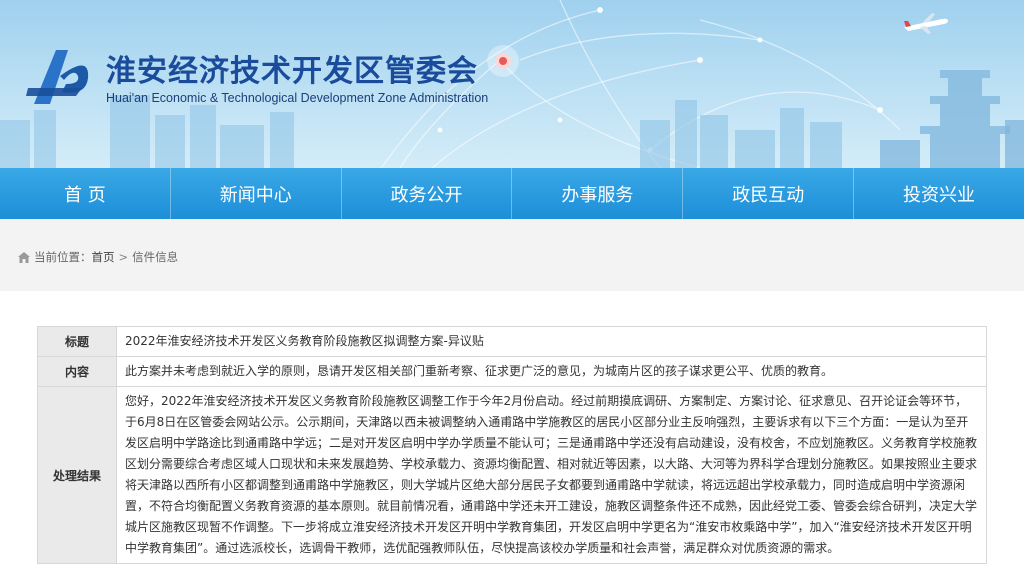 The height and width of the screenshot is (587, 1024). I want to click on title-label: 标题, so click(77, 341).